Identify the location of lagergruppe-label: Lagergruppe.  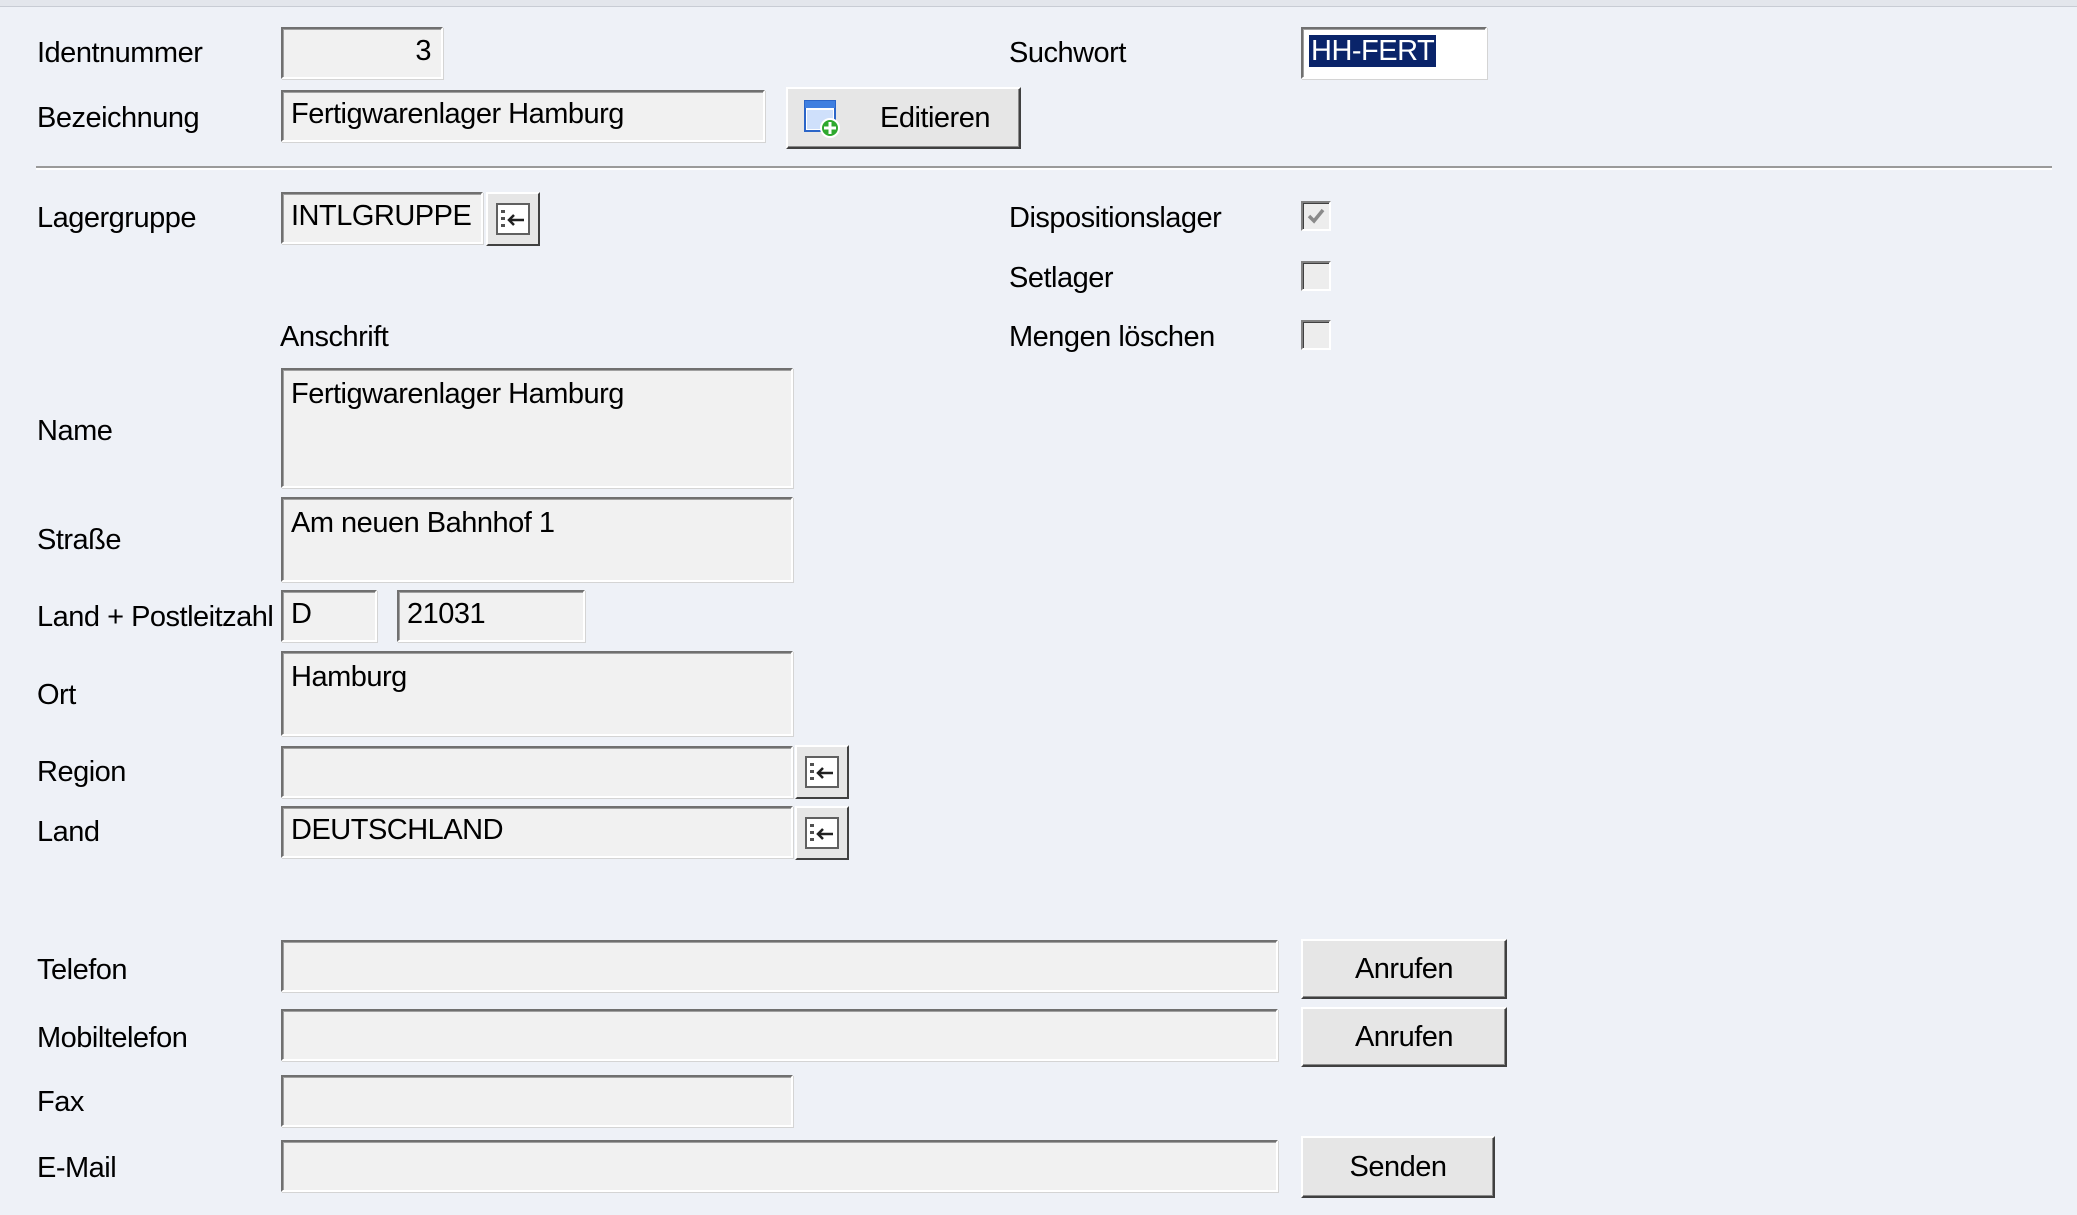
(116, 218).